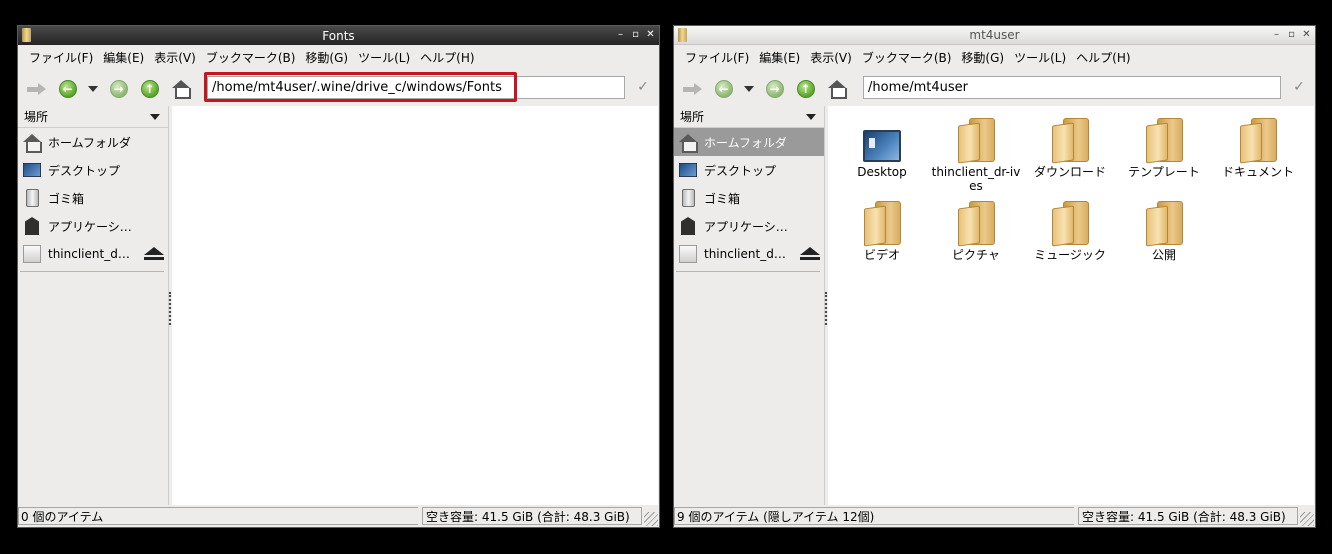  I want to click on file-item-public: 公開, so click(1164, 227).